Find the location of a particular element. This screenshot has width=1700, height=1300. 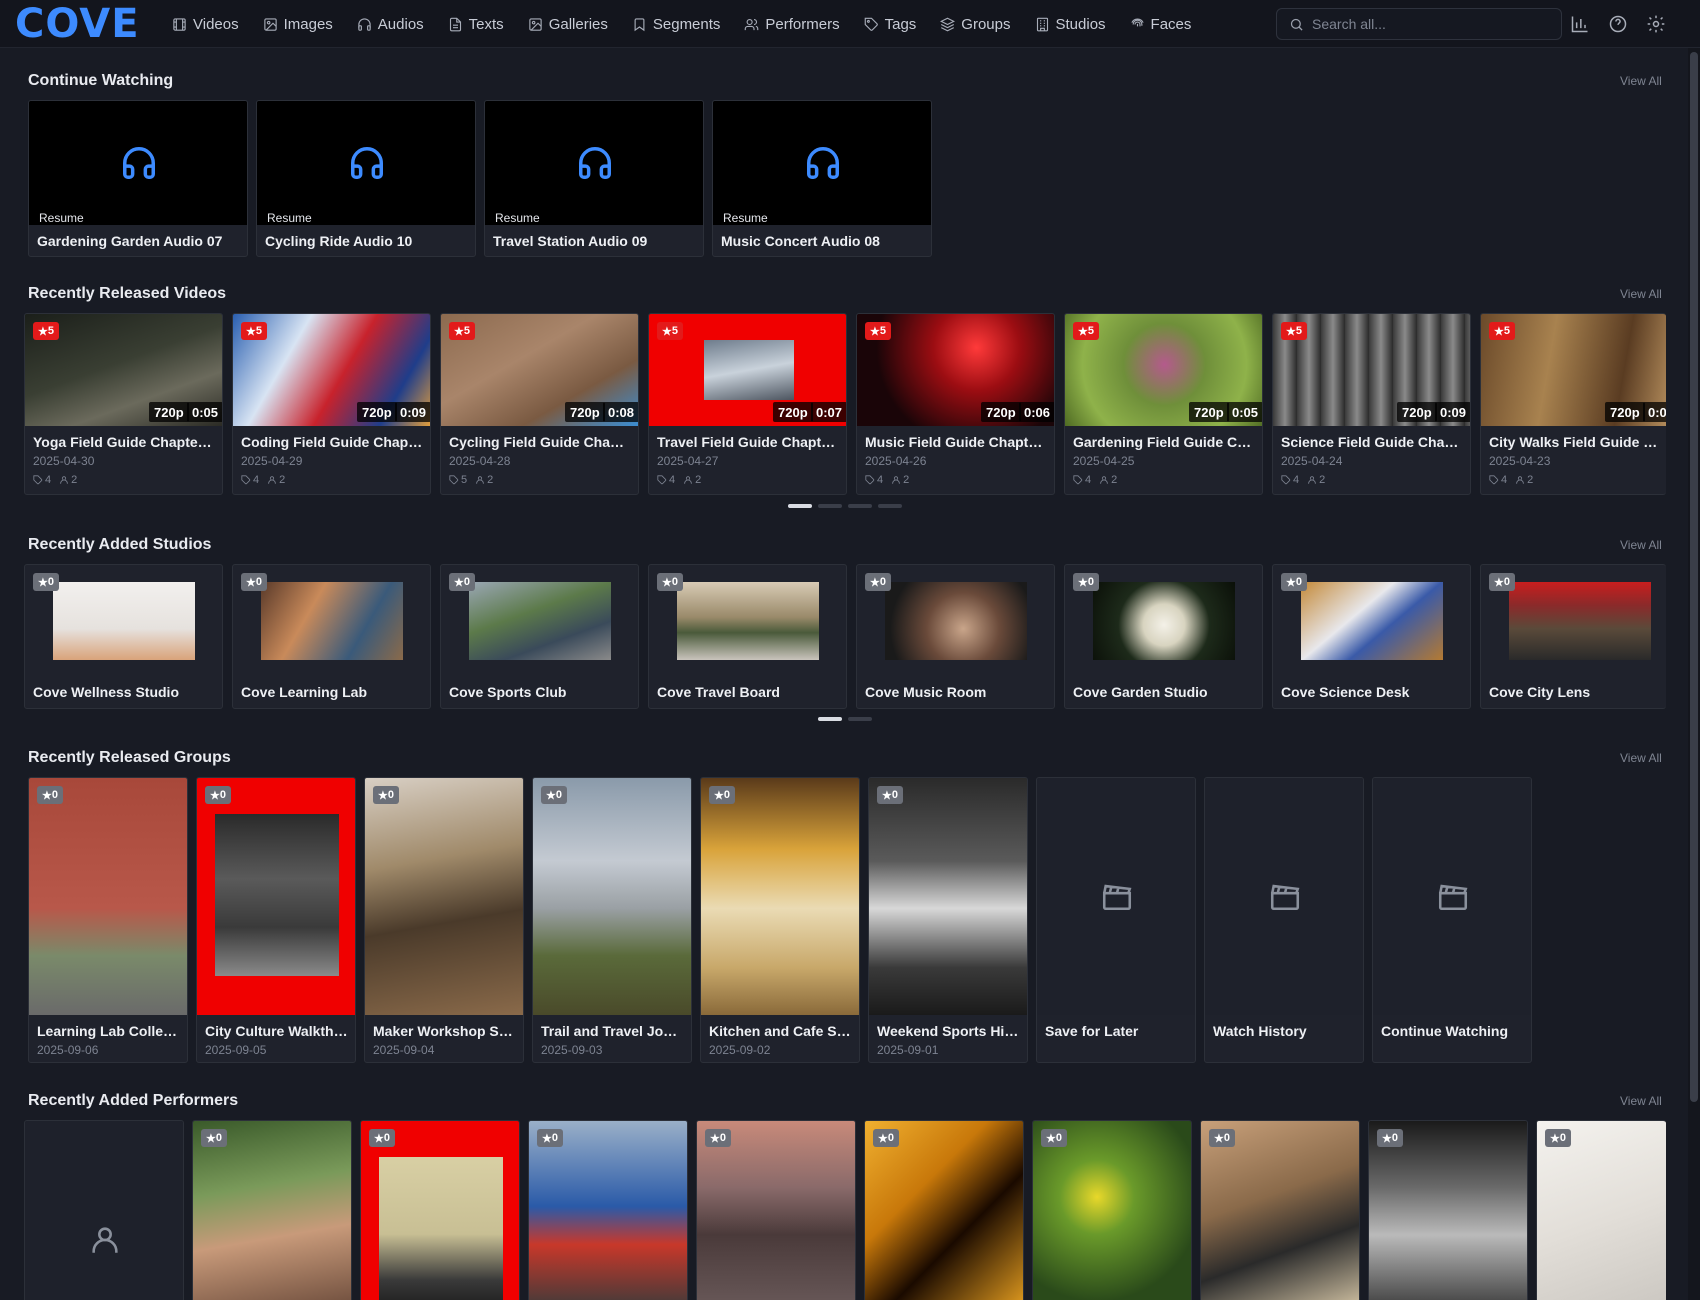

nav-item-images: Images is located at coordinates (298, 24).